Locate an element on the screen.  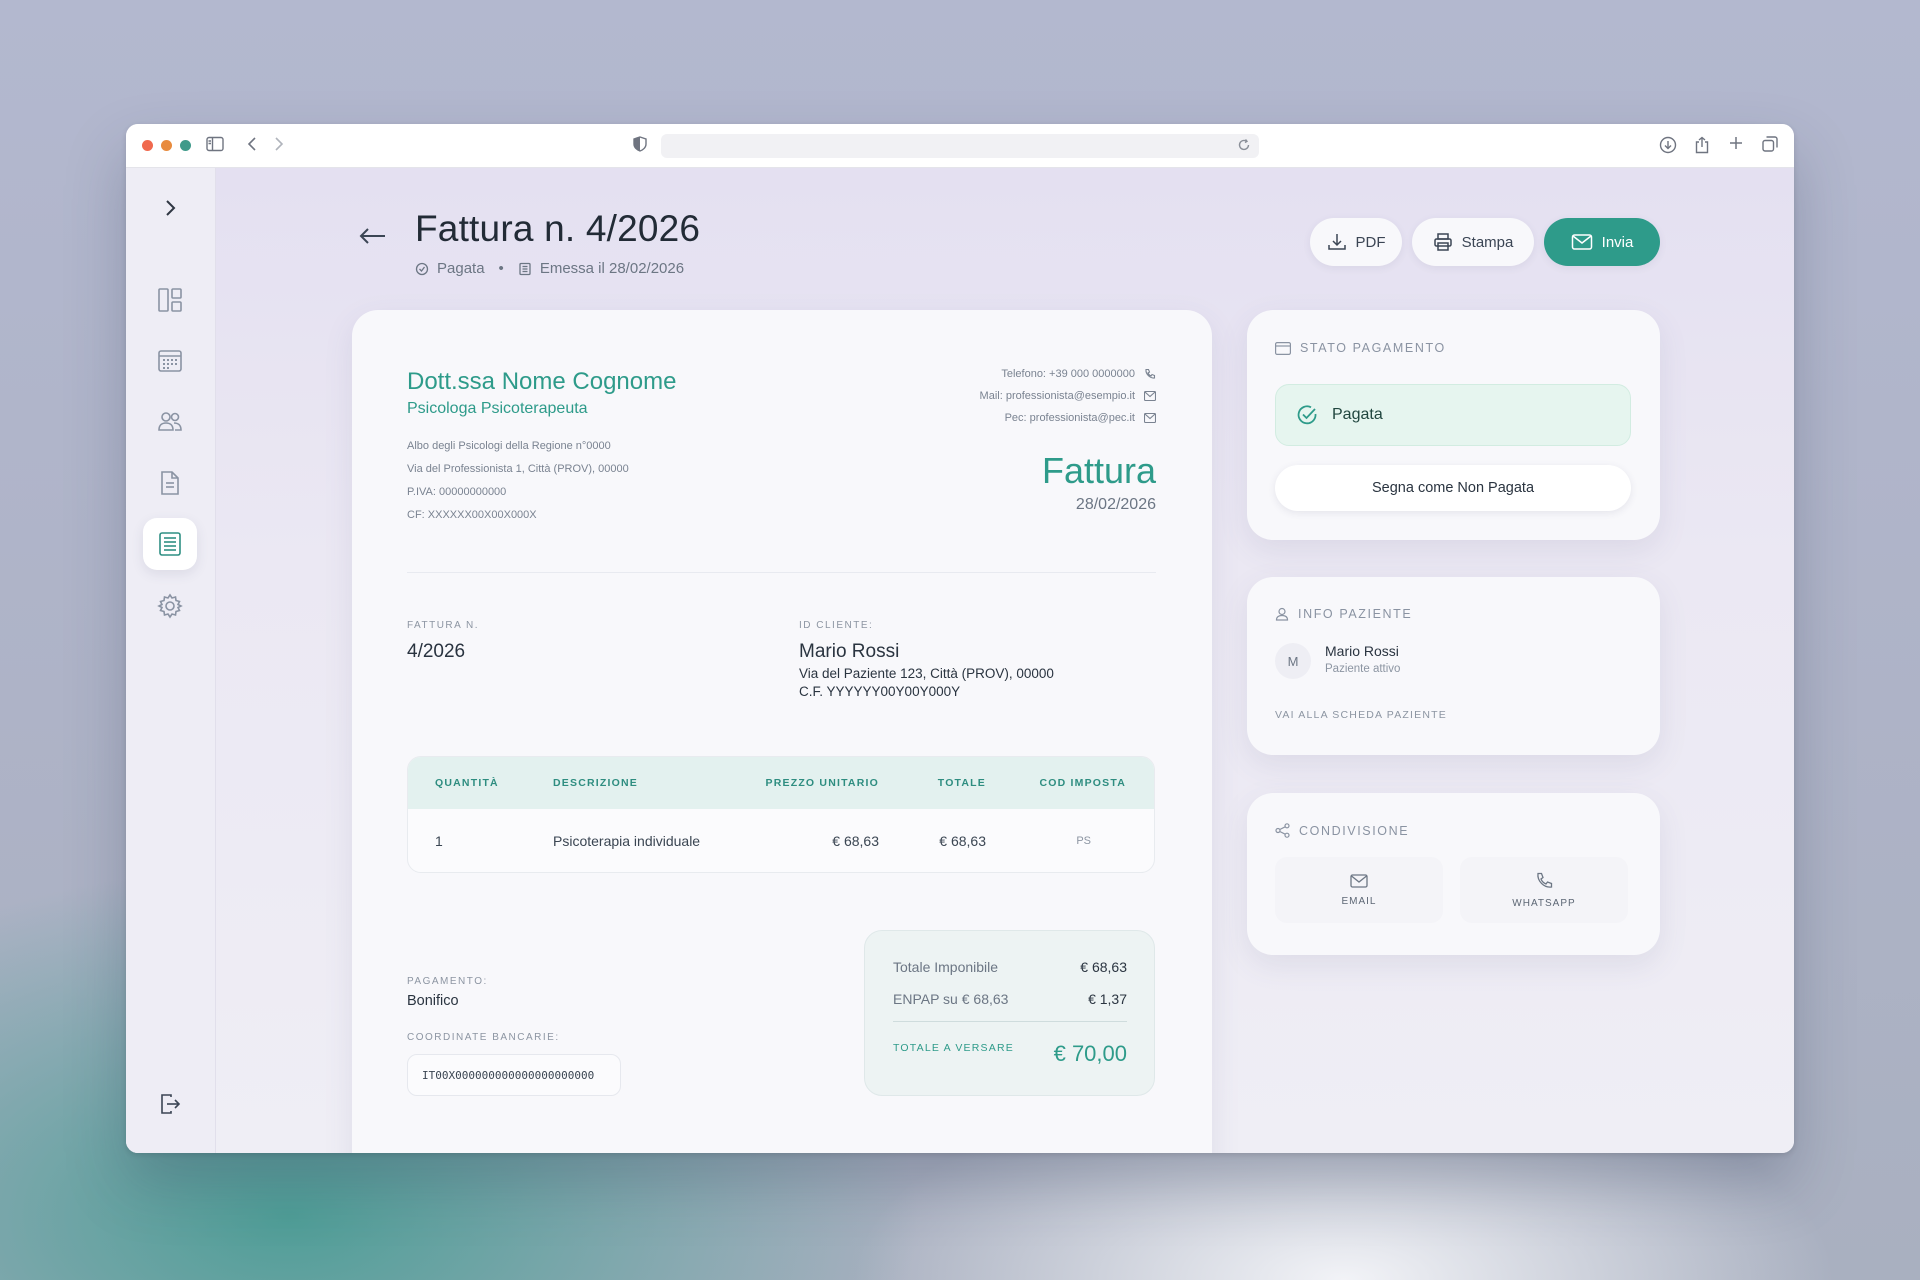
print-button: Stampa is located at coordinates (1473, 242).